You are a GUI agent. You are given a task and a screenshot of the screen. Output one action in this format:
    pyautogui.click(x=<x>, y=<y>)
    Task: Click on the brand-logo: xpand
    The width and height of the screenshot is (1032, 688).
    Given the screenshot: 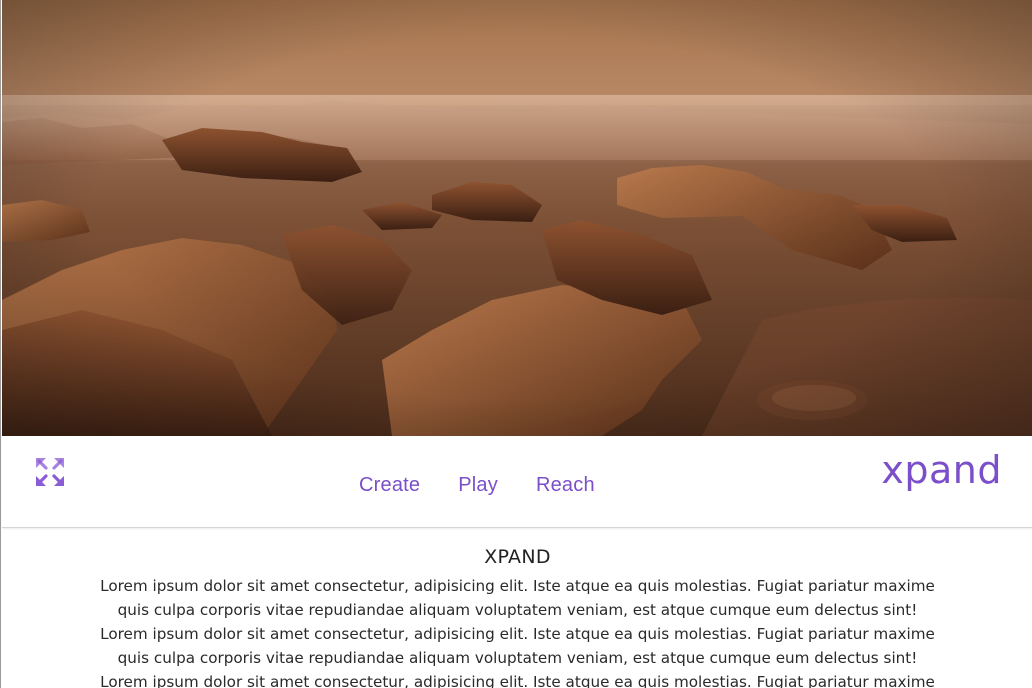 What is the action you would take?
    pyautogui.click(x=941, y=470)
    